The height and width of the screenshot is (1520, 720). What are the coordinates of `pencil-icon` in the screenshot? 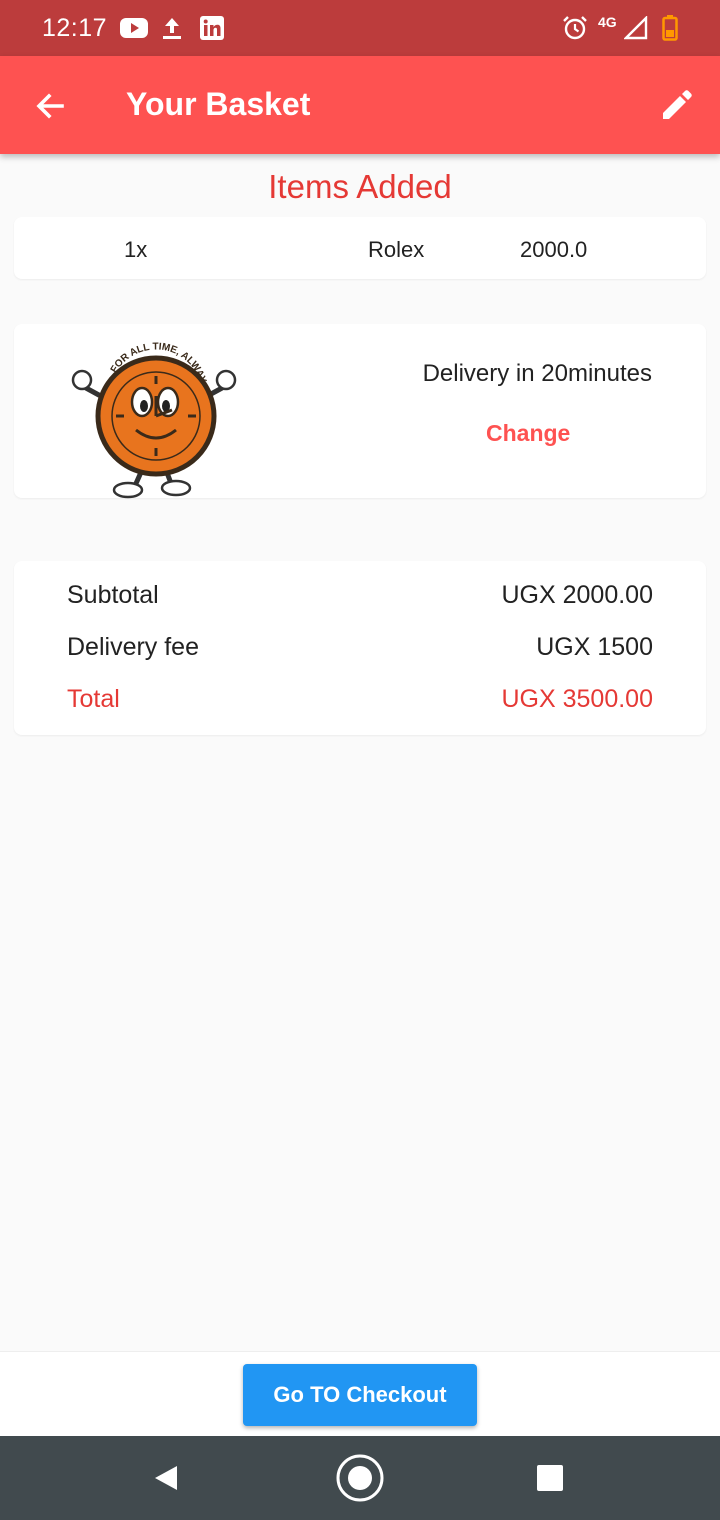 It's located at (677, 104).